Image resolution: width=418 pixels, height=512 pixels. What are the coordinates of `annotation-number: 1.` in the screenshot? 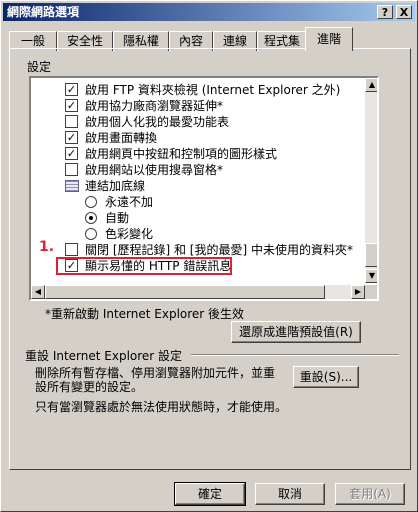 It's located at (47, 247).